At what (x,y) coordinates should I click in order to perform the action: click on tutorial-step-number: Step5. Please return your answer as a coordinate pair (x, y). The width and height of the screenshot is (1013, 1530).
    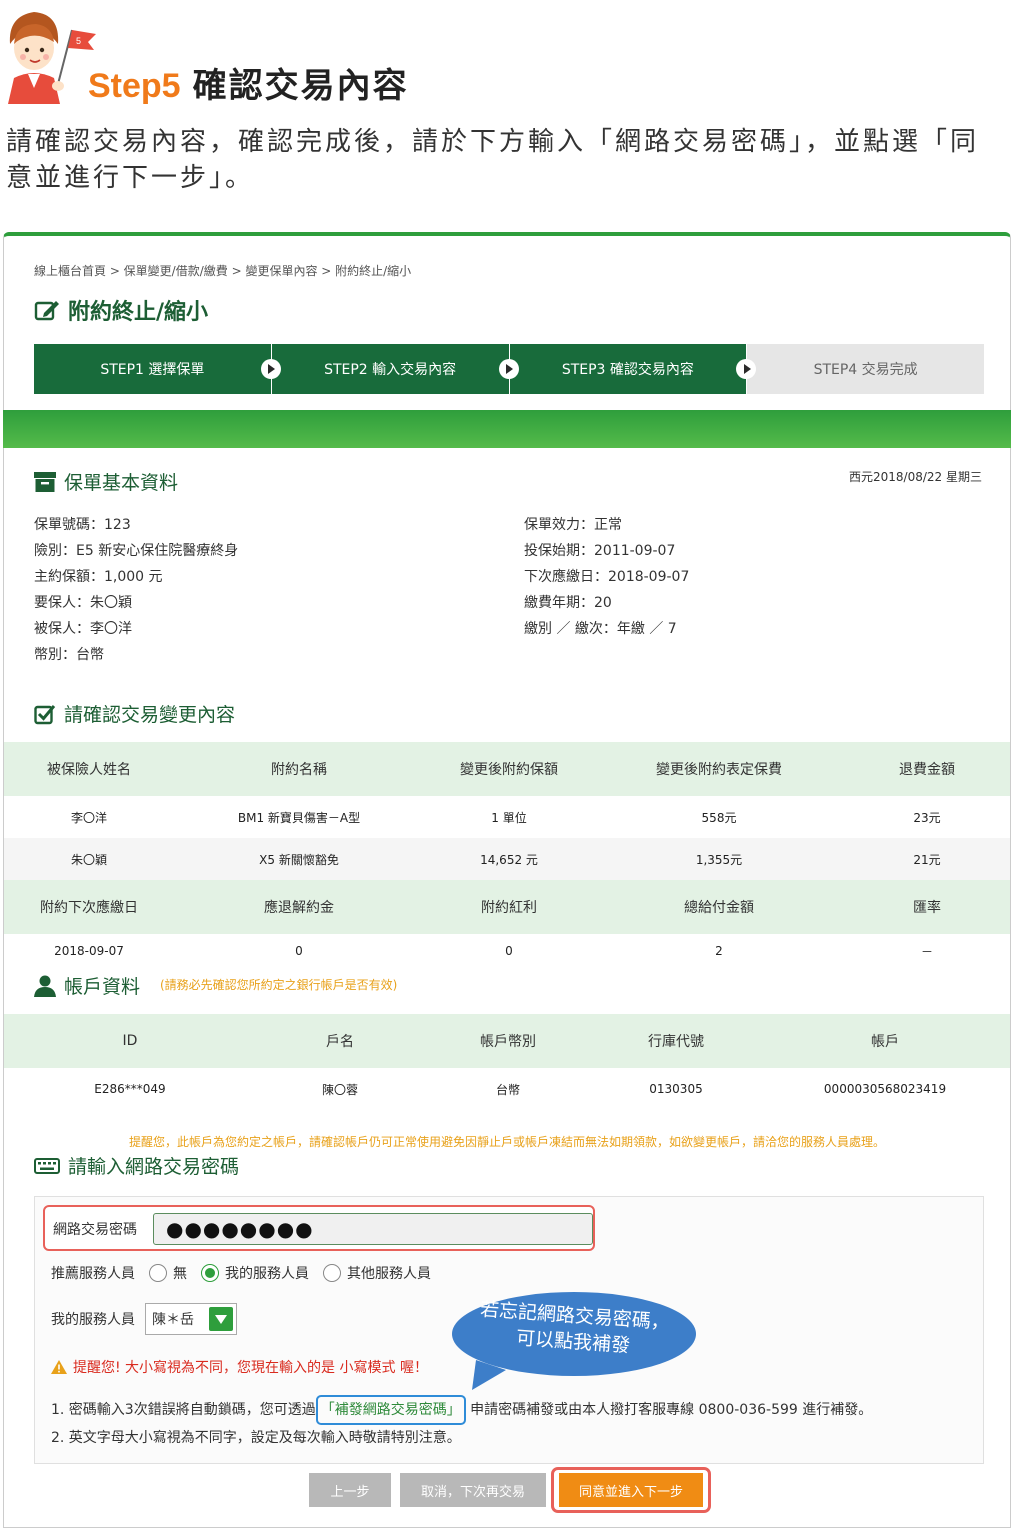
    Looking at the image, I should click on (134, 86).